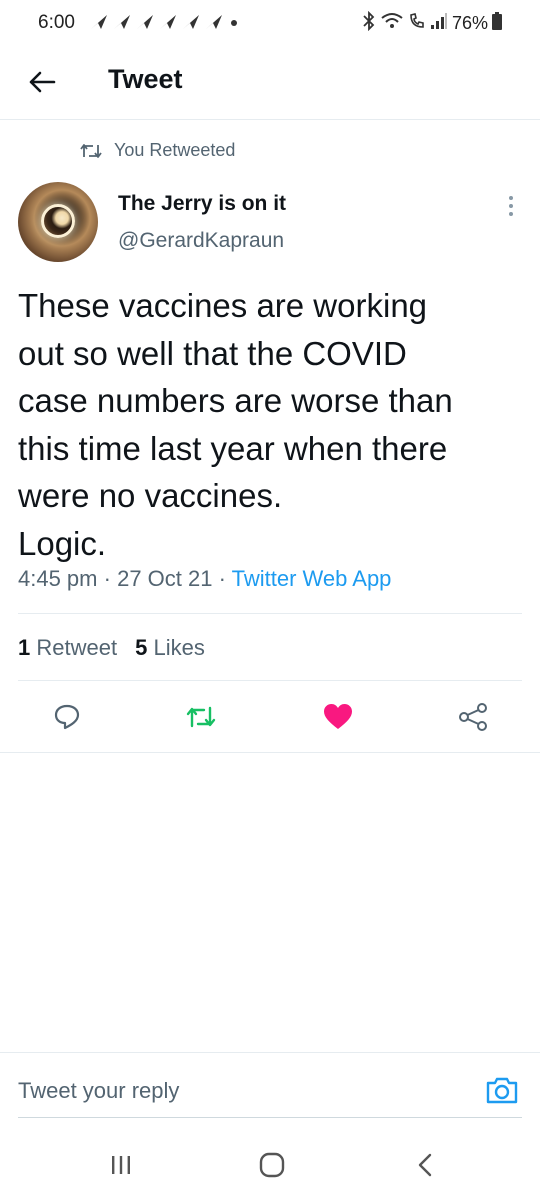  I want to click on heart-icon, so click(338, 716).